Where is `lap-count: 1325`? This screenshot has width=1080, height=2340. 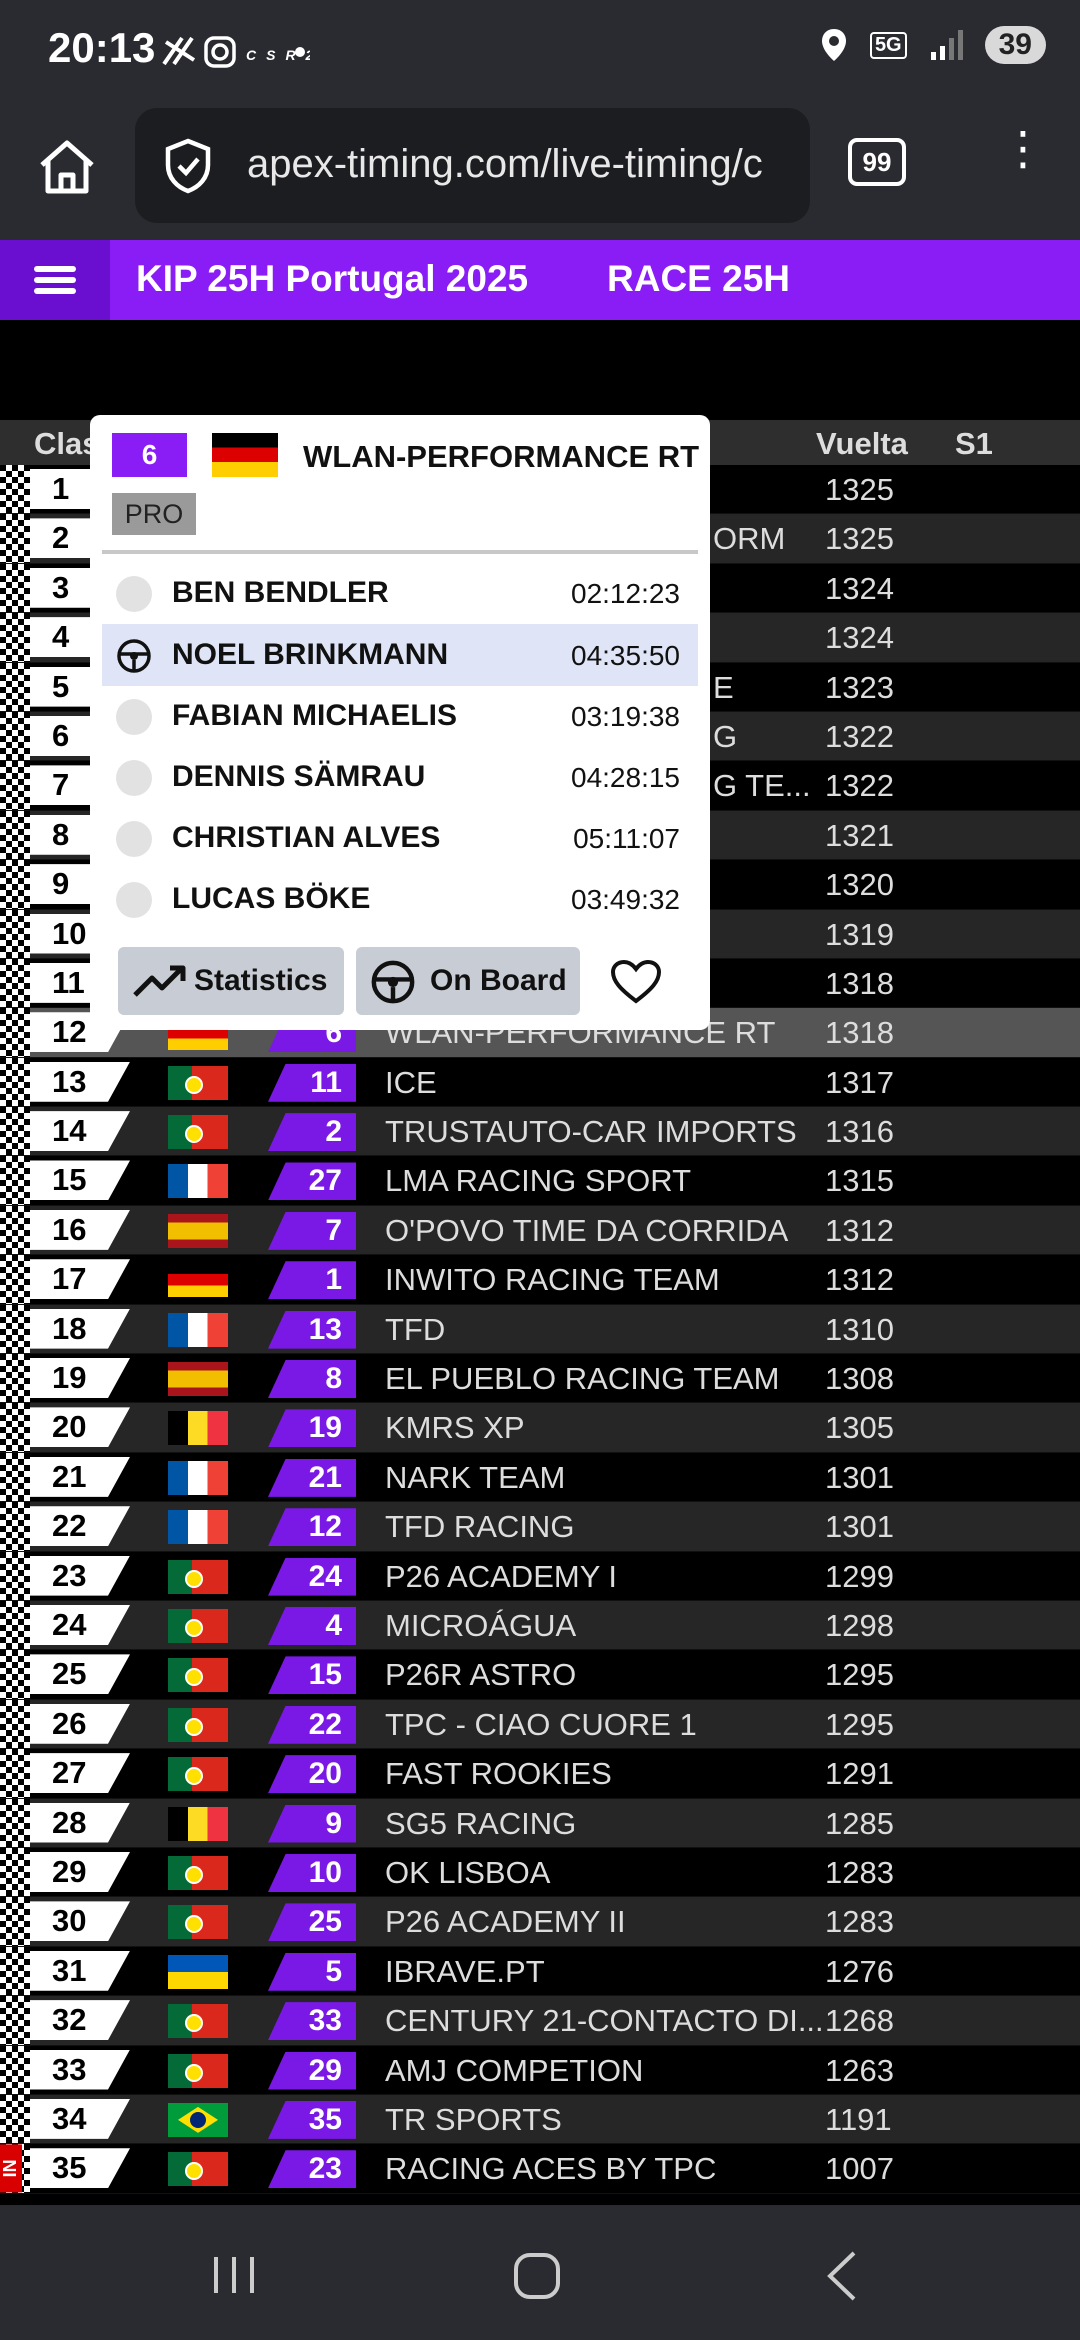
lap-count: 1325 is located at coordinates (859, 489).